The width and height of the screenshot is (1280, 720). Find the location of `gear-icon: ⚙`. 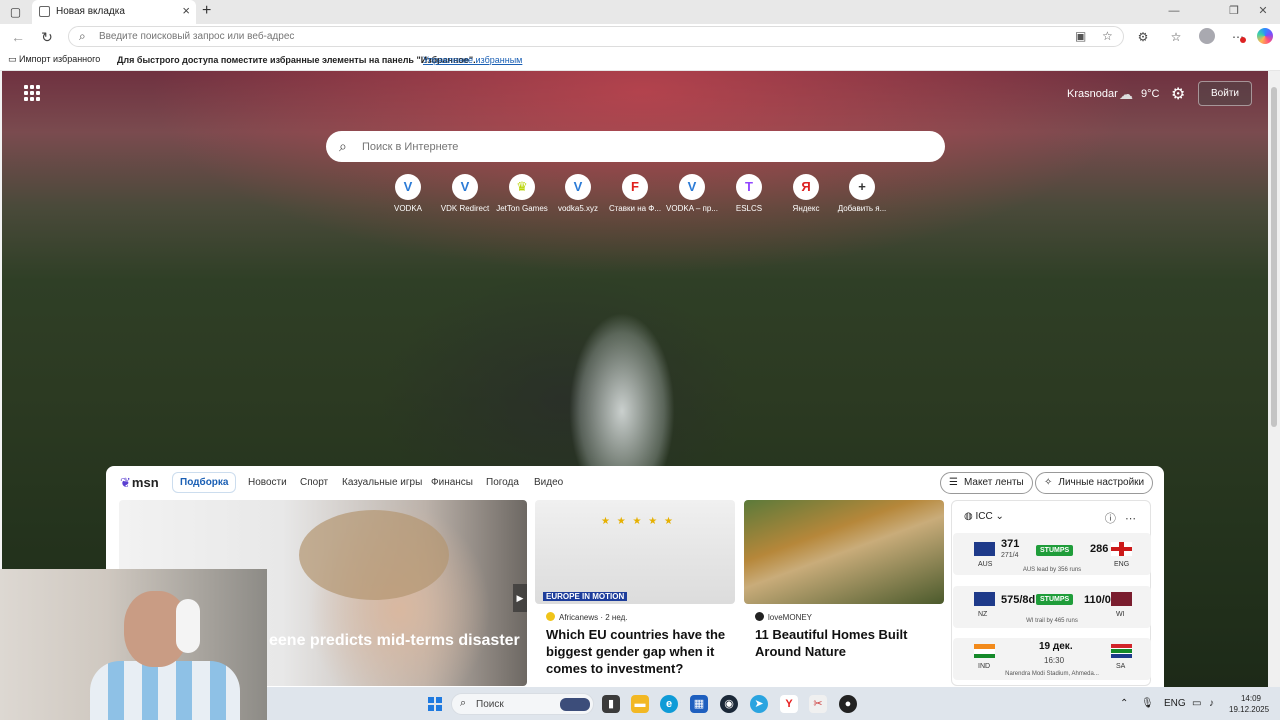

gear-icon: ⚙ is located at coordinates (1178, 94).